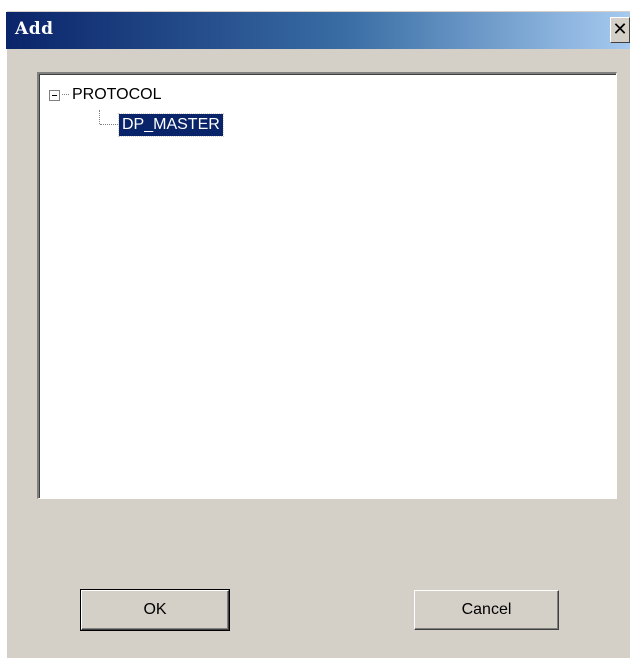  Describe the element at coordinates (34, 29) in the screenshot. I see `dialog-title: Add` at that location.